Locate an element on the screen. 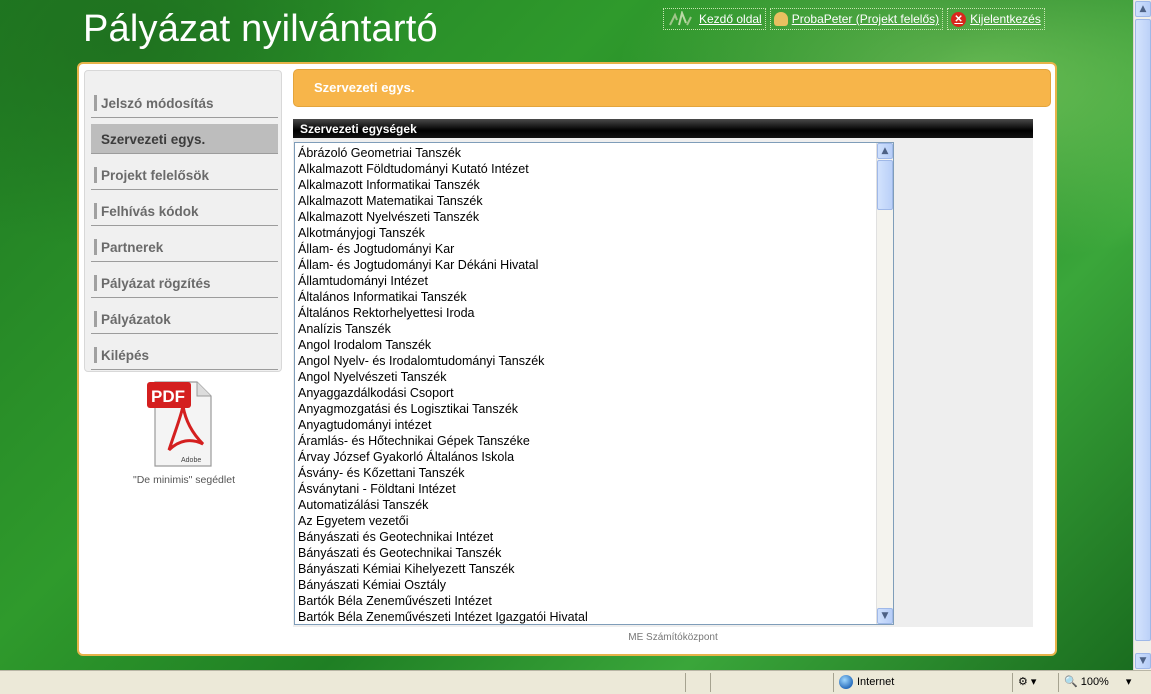  list-item: Bartók Béla Zeneművészeti Intézet is located at coordinates (443, 601).